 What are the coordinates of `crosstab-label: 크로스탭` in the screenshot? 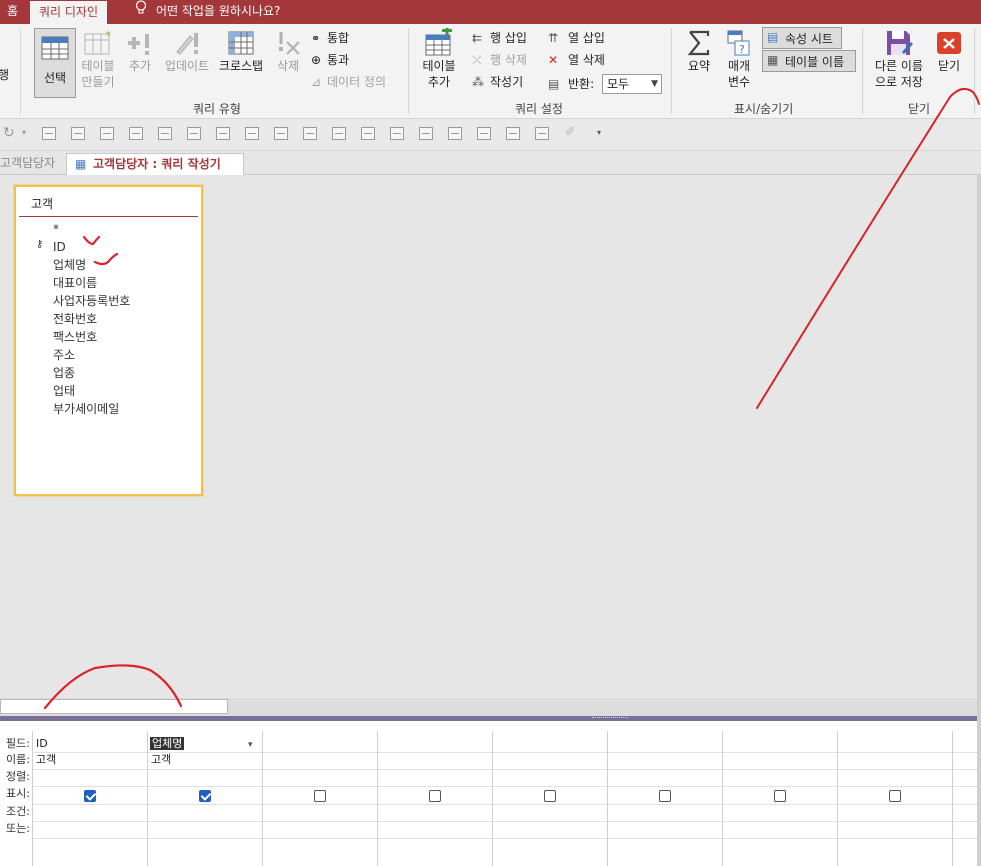 It's located at (241, 66).